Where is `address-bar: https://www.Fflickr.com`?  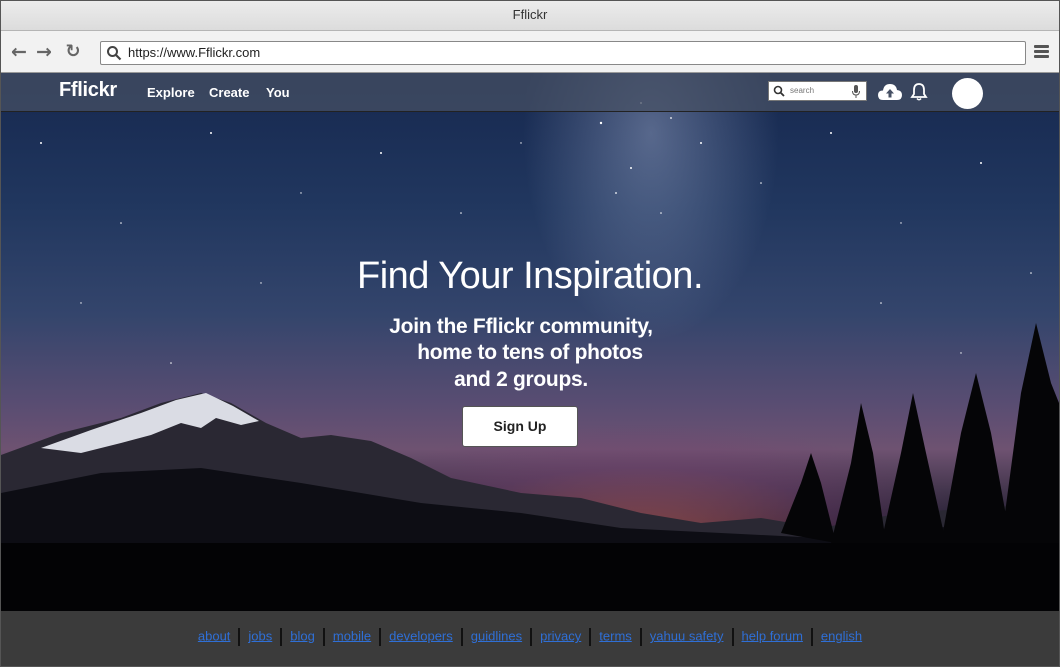 address-bar: https://www.Fflickr.com is located at coordinates (563, 53).